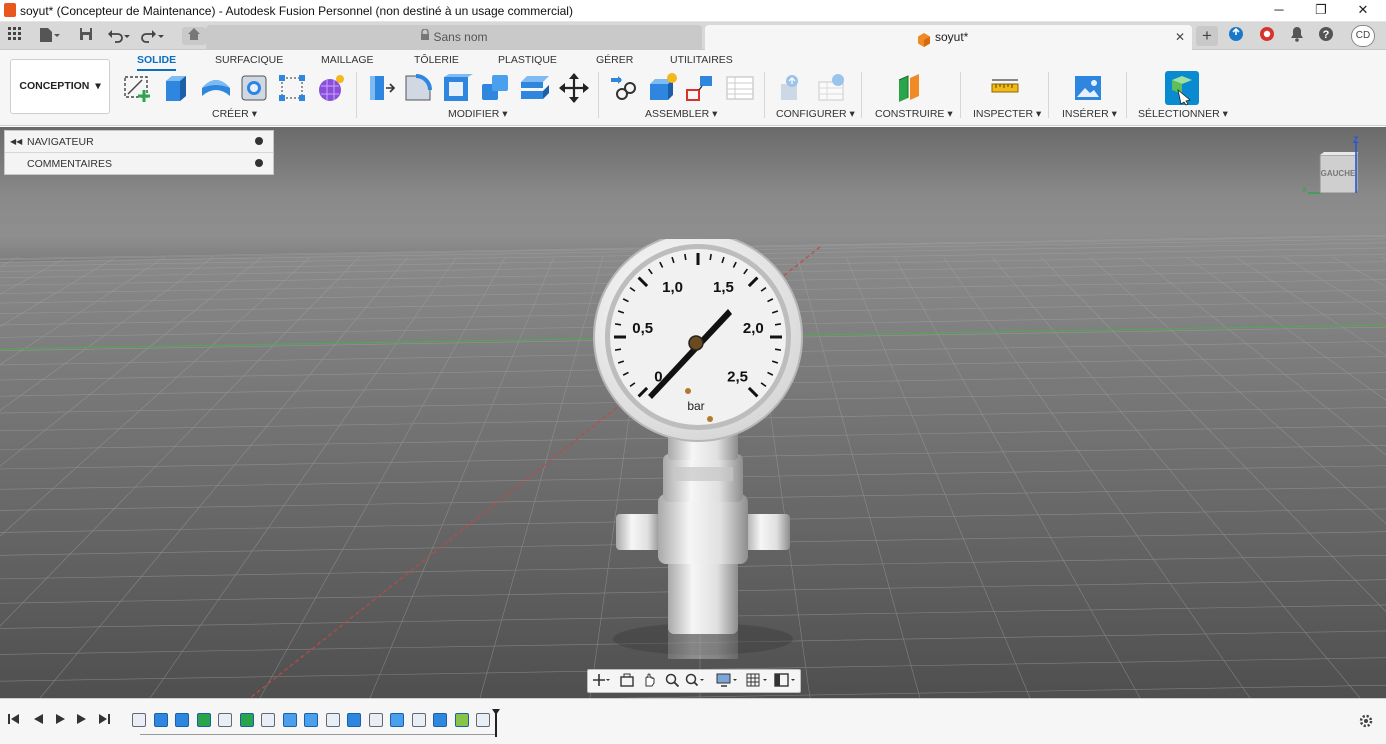 Image resolution: width=1386 pixels, height=744 pixels. What do you see at coordinates (139, 142) in the screenshot?
I see `navigateur-row: ◀◀ NAVIGATEUR` at bounding box center [139, 142].